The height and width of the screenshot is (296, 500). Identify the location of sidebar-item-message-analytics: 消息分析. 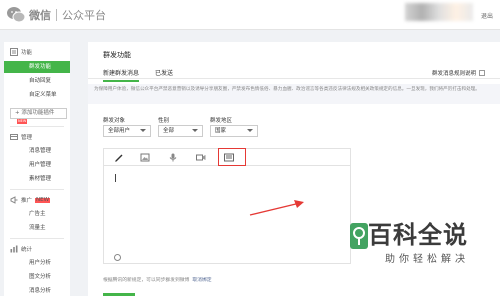
(37, 290).